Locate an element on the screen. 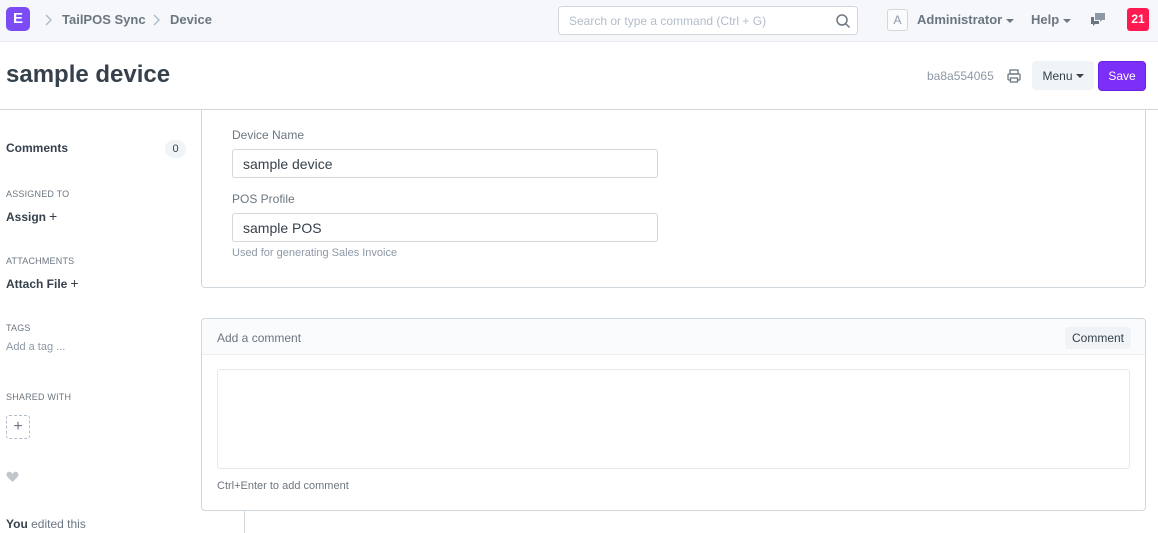  document-id: ba8a554065 is located at coordinates (960, 76).